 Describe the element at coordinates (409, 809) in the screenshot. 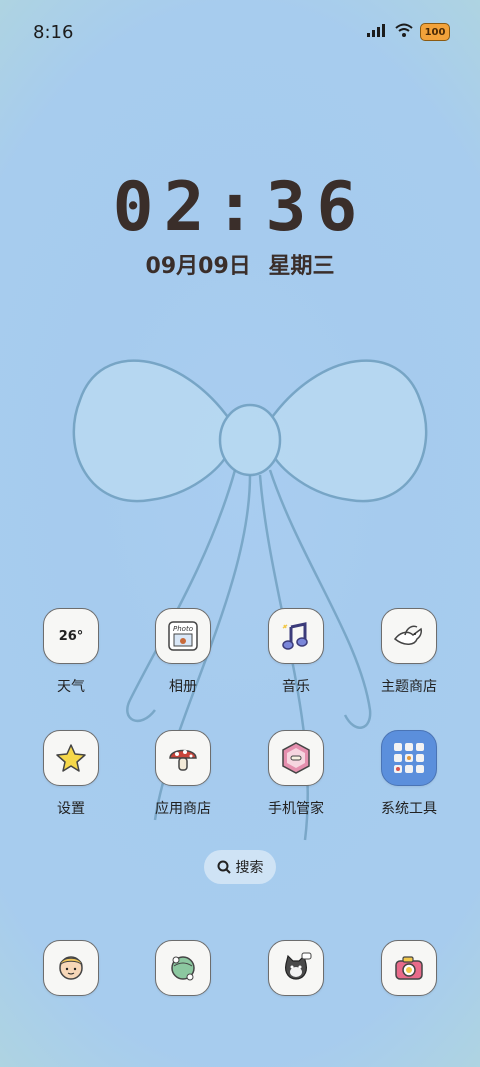

I see `app-label: 系统工具` at that location.